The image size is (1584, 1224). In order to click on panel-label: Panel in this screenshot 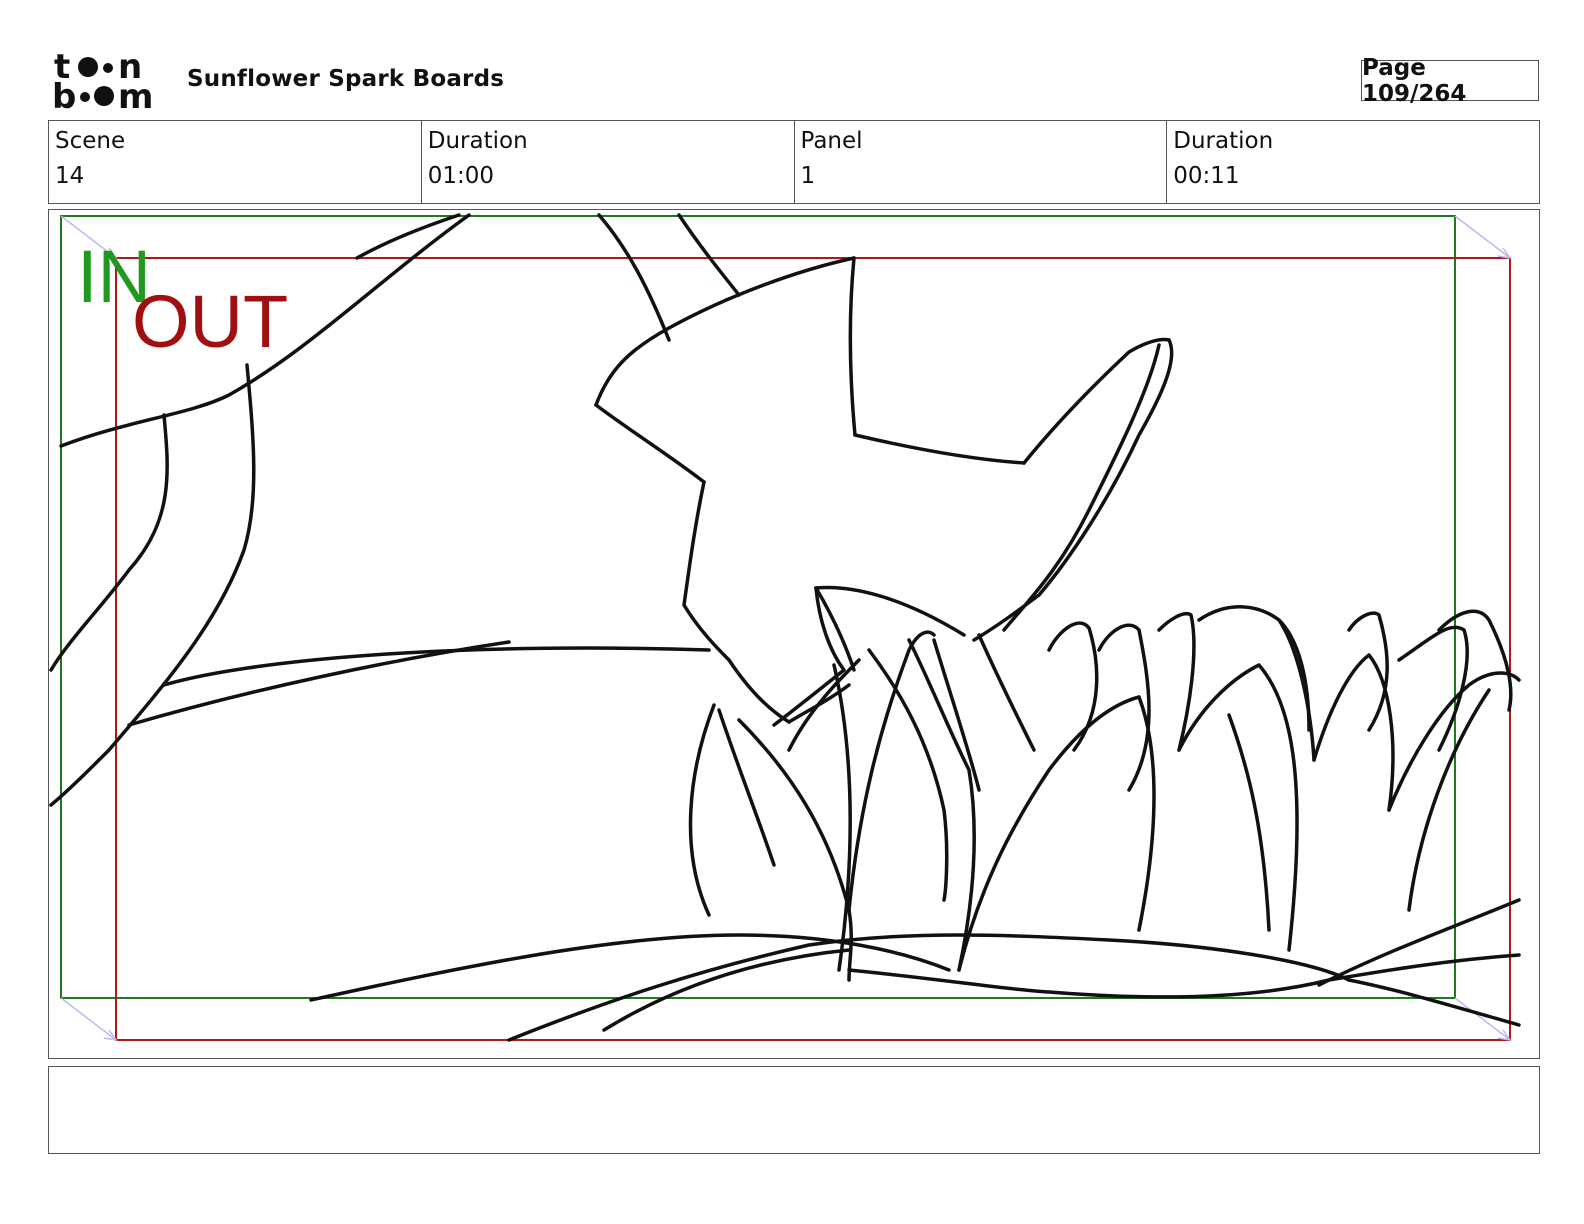, I will do `click(831, 141)`.